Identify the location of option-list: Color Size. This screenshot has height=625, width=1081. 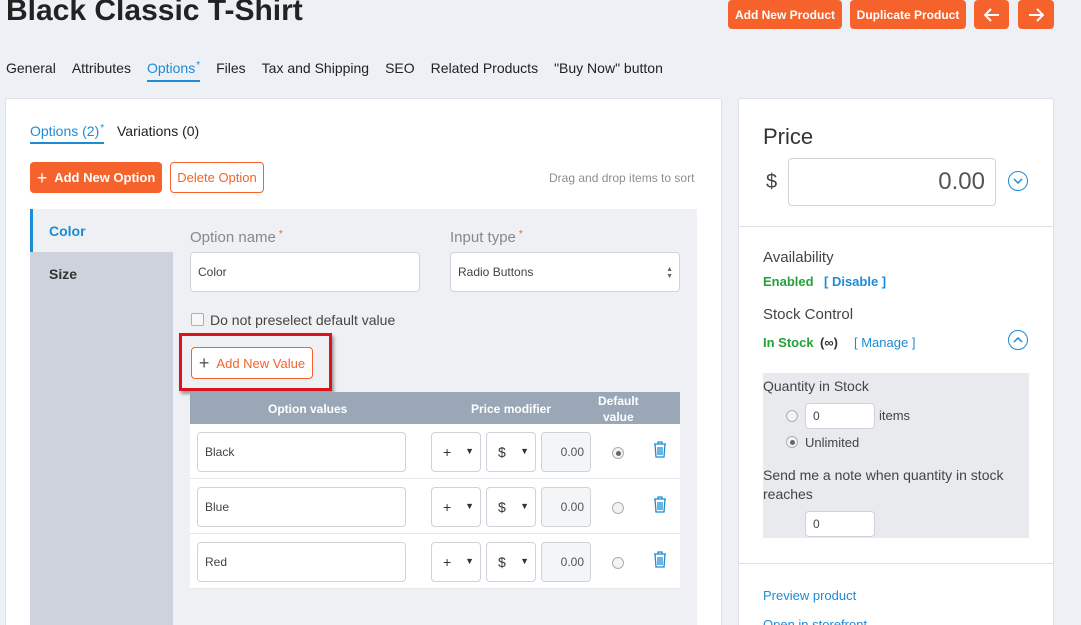
(101, 417).